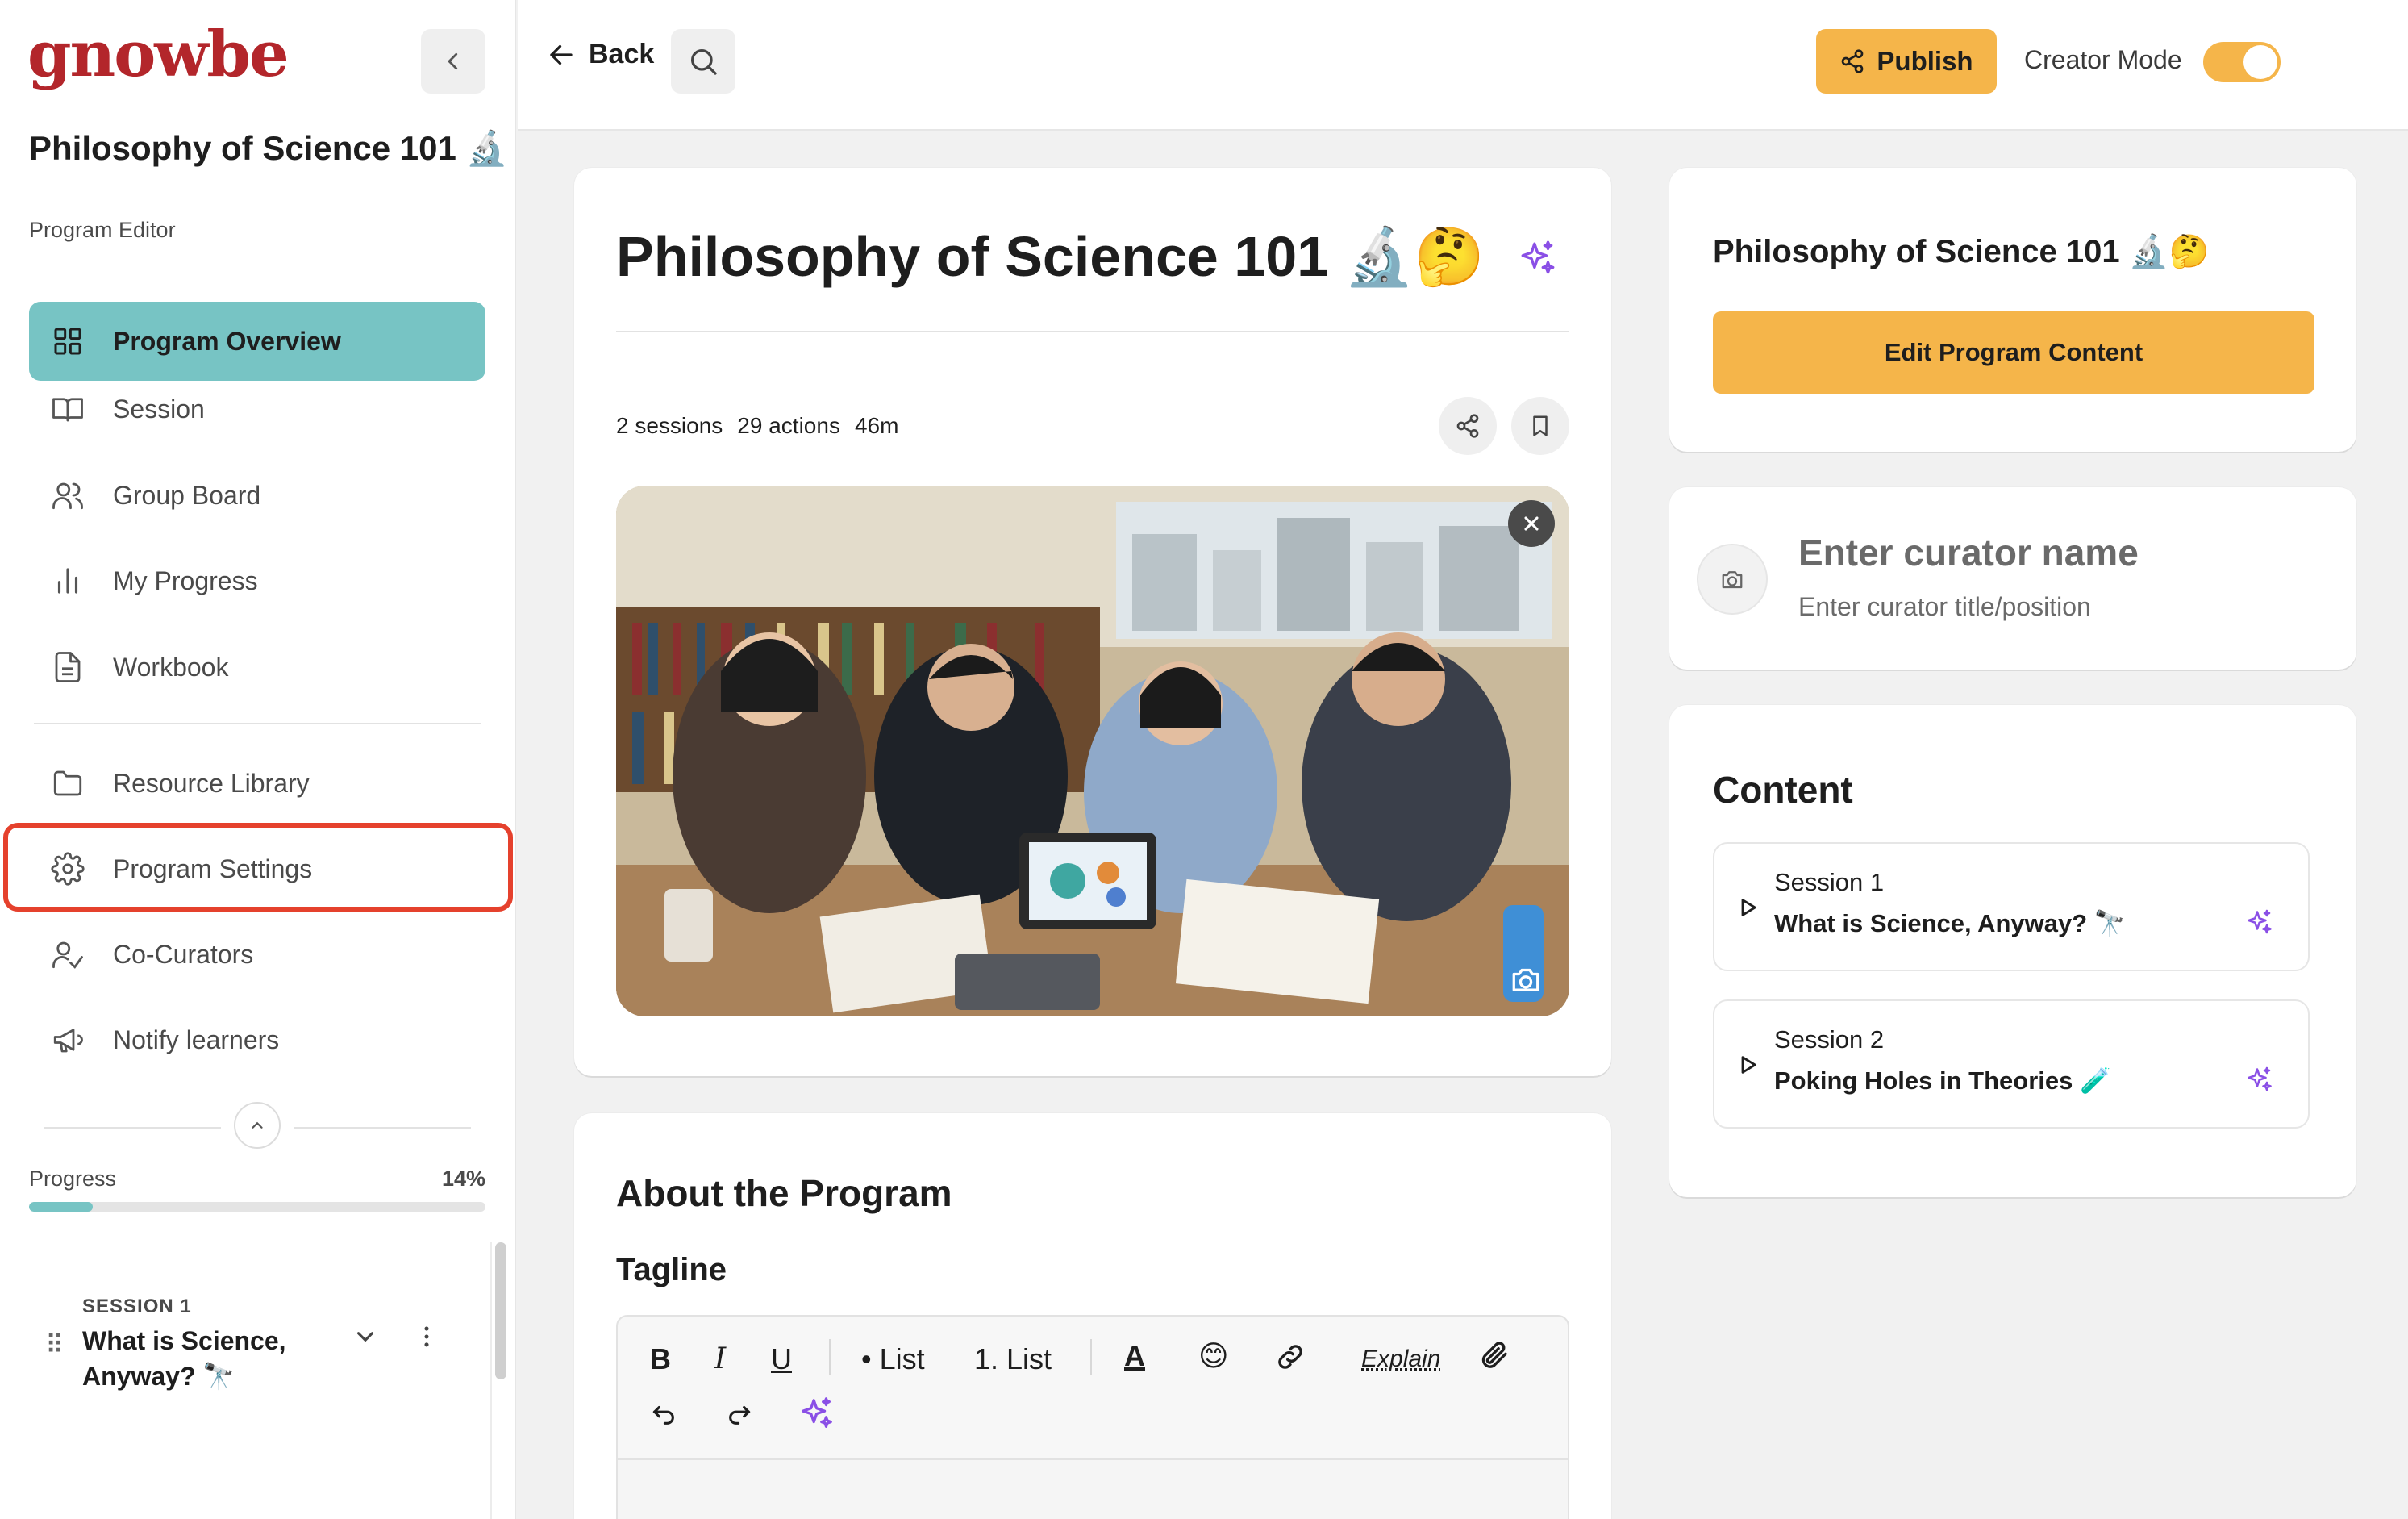 The width and height of the screenshot is (2408, 1519). What do you see at coordinates (54, 1344) in the screenshot?
I see `drag-handle-icon: ⠿` at bounding box center [54, 1344].